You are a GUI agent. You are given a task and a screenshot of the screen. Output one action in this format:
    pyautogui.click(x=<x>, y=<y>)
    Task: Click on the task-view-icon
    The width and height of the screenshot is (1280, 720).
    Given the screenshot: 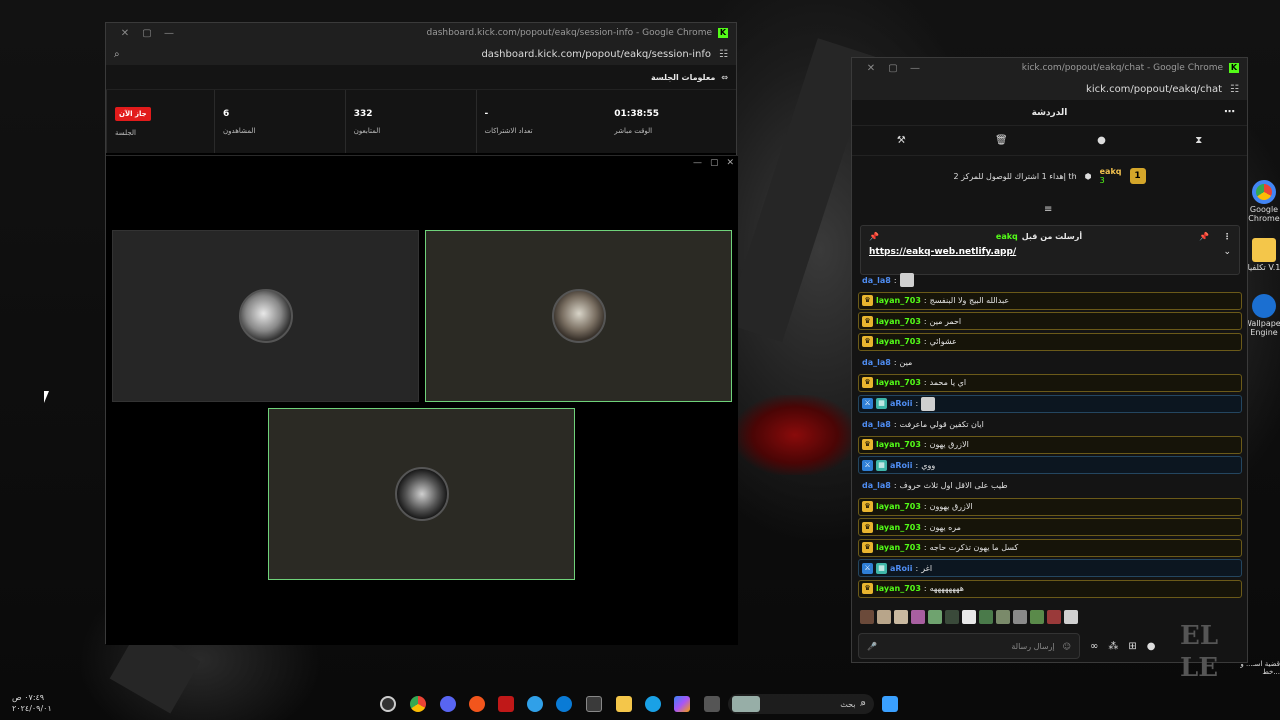 What is the action you would take?
    pyautogui.click(x=712, y=704)
    